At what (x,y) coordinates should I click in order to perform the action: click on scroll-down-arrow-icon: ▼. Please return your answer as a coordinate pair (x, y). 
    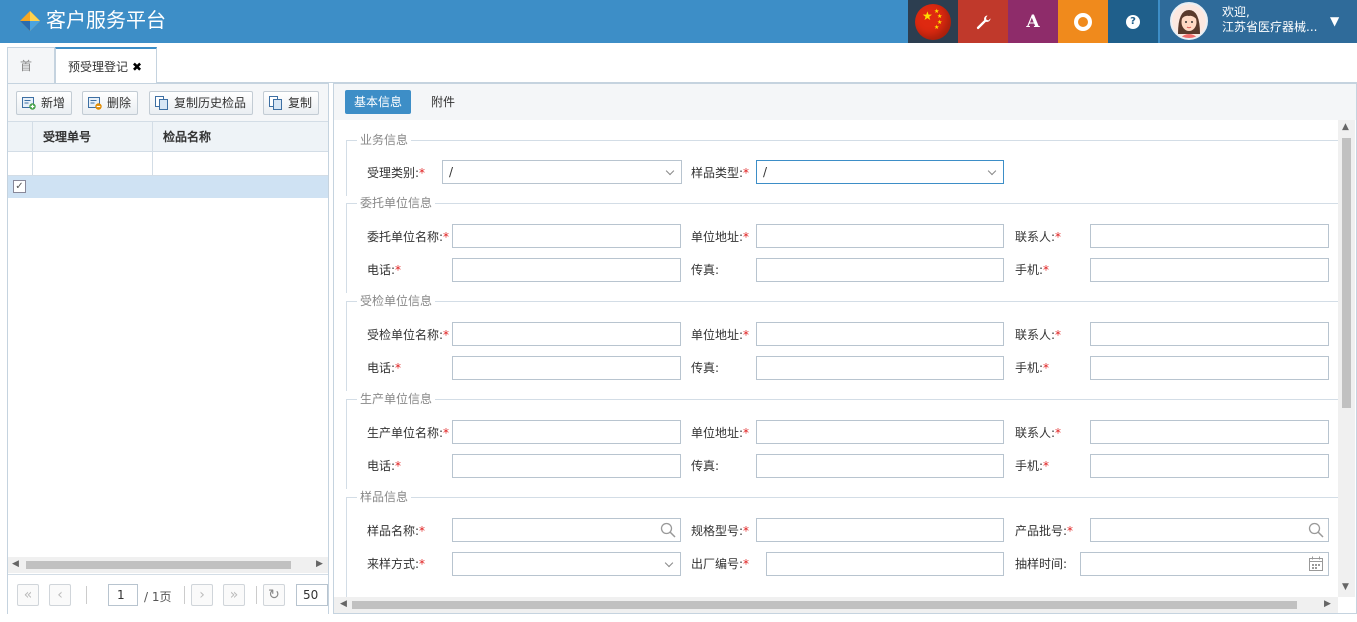
    Looking at the image, I should click on (1345, 587).